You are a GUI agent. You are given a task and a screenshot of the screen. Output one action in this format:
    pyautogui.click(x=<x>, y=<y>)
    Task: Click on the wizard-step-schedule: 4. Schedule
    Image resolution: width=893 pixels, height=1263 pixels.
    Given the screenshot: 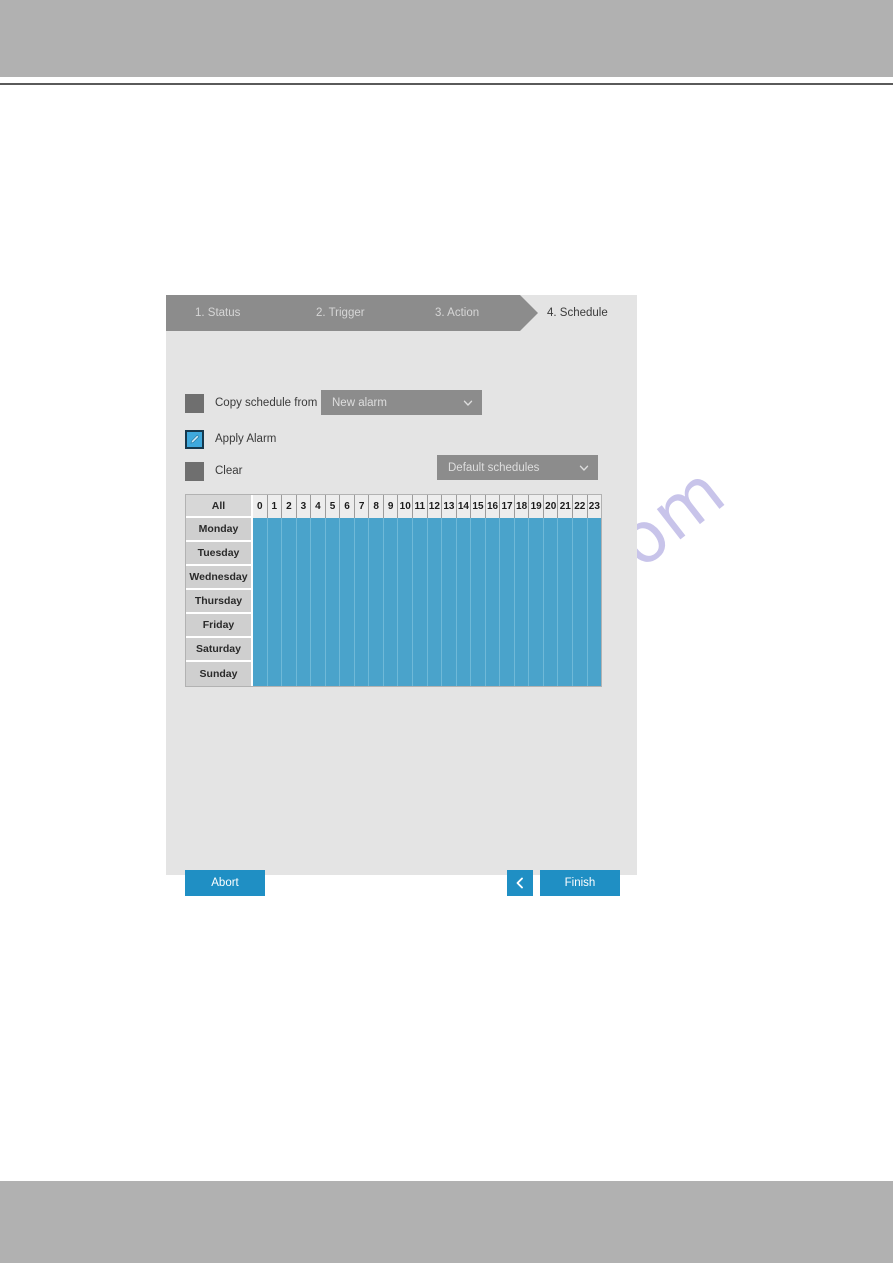 What is the action you would take?
    pyautogui.click(x=577, y=313)
    